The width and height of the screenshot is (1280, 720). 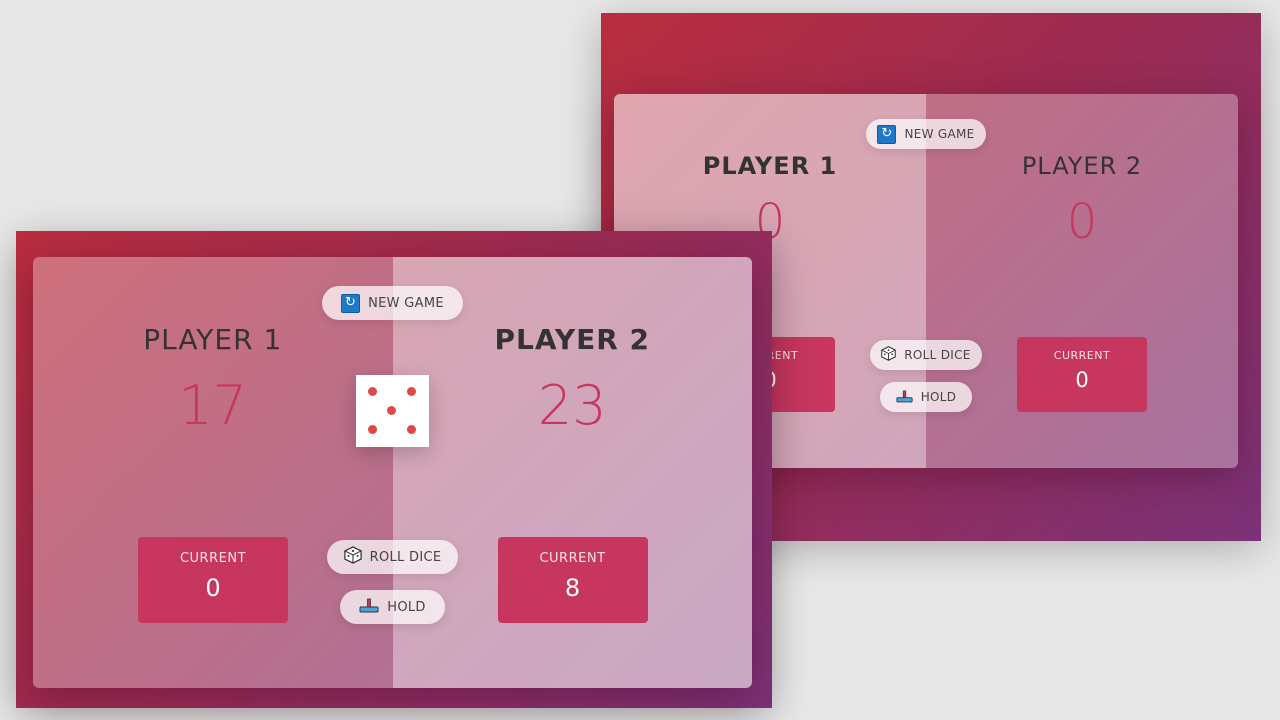 I want to click on dice, so click(x=392, y=411).